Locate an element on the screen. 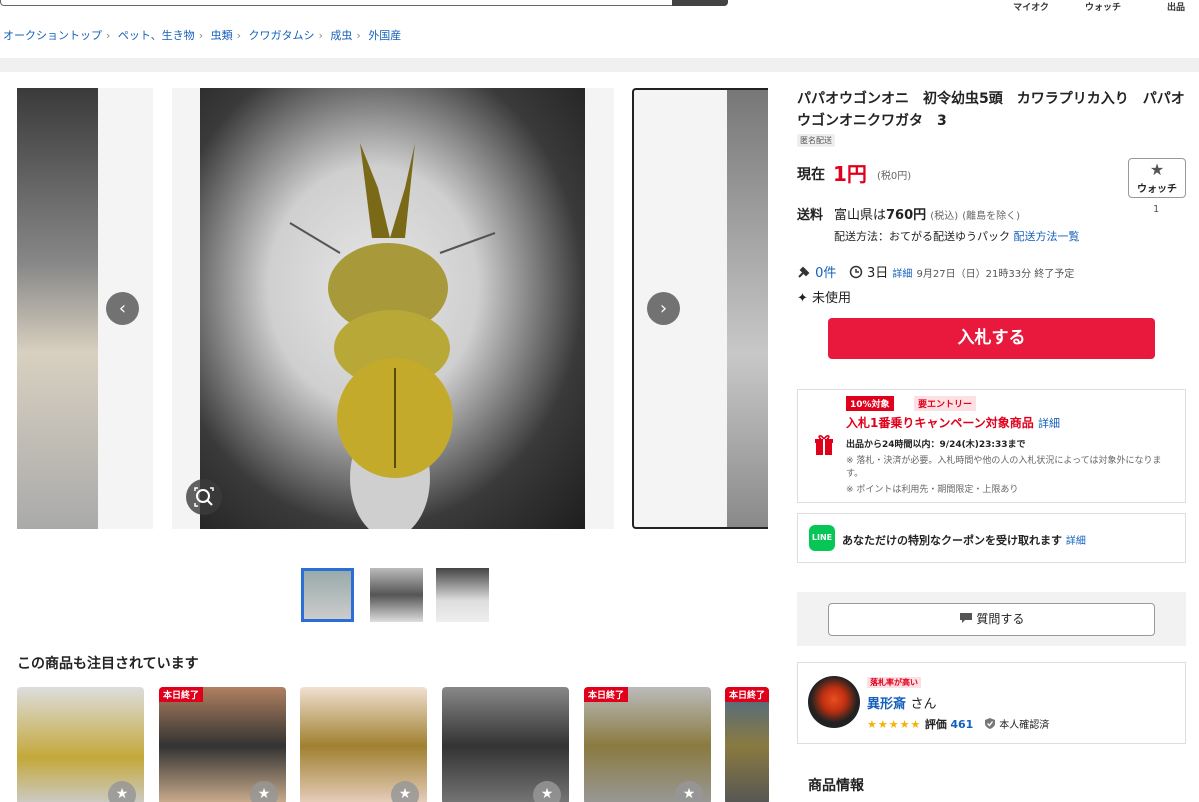  avatar is located at coordinates (834, 702).